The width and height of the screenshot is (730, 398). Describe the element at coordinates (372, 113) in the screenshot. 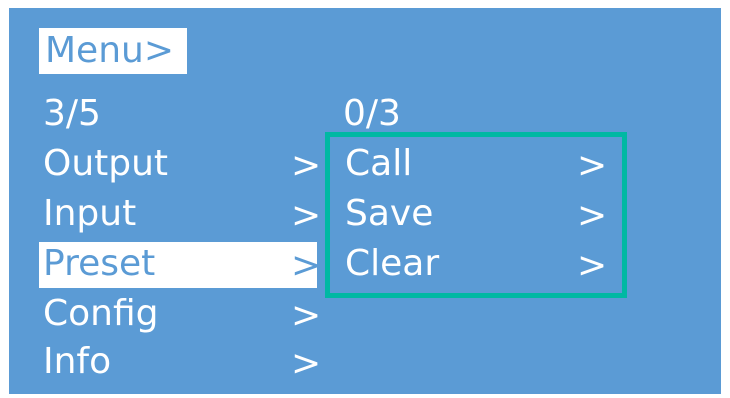

I see `submenu-counter: 0/3` at that location.